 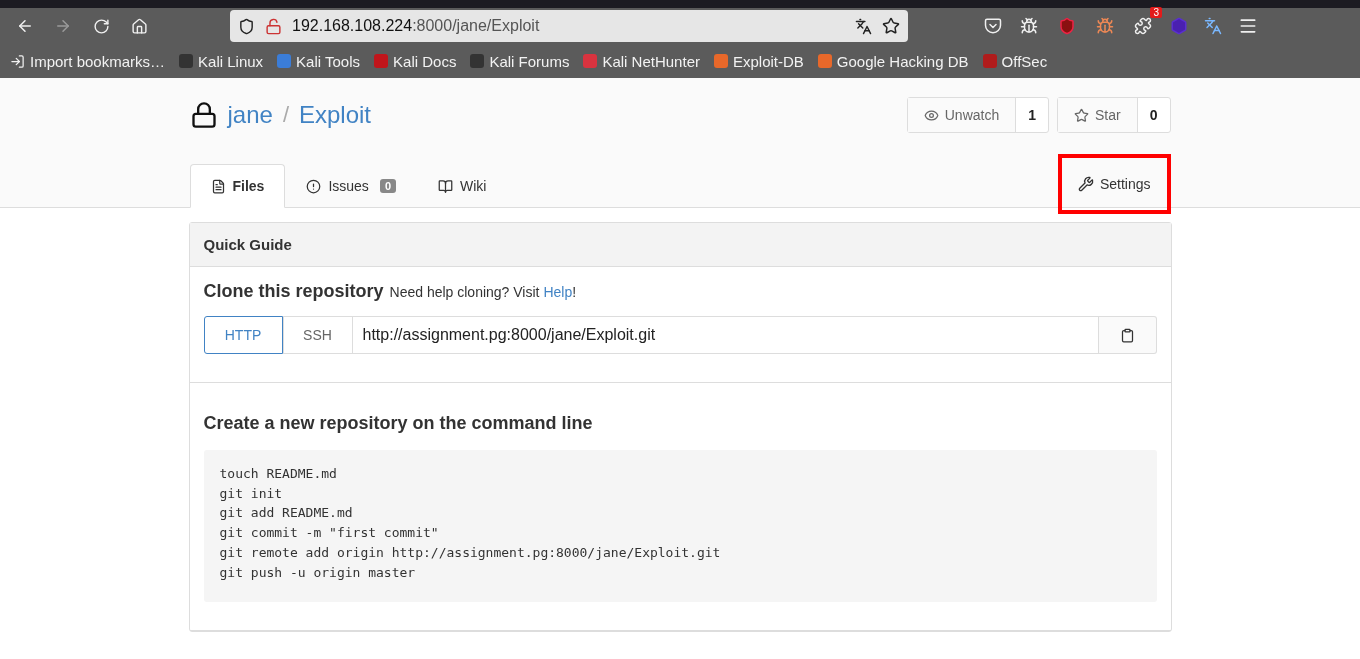 What do you see at coordinates (335, 115) in the screenshot?
I see `repo-name-link: Exploit` at bounding box center [335, 115].